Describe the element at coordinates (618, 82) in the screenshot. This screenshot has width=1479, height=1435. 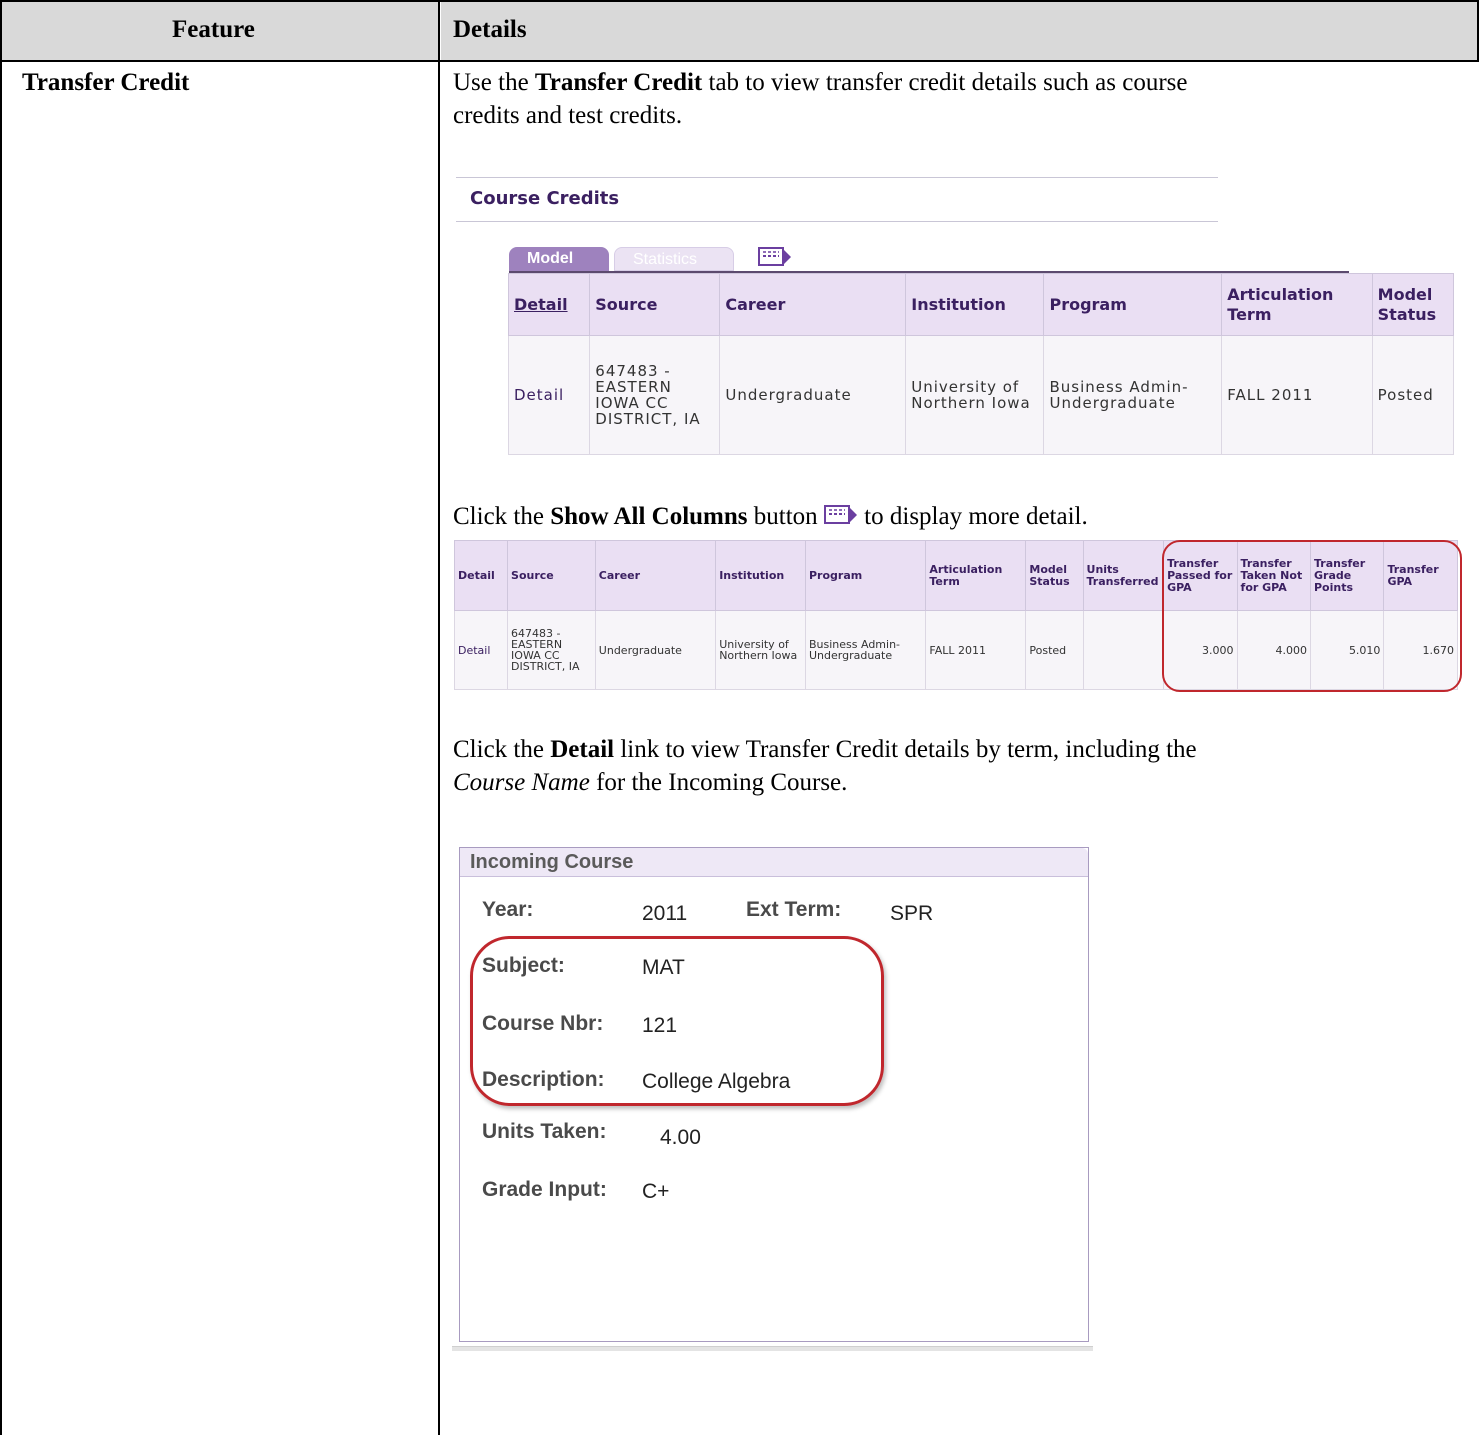
I see `intro-emphasis: Transfer Credit` at that location.